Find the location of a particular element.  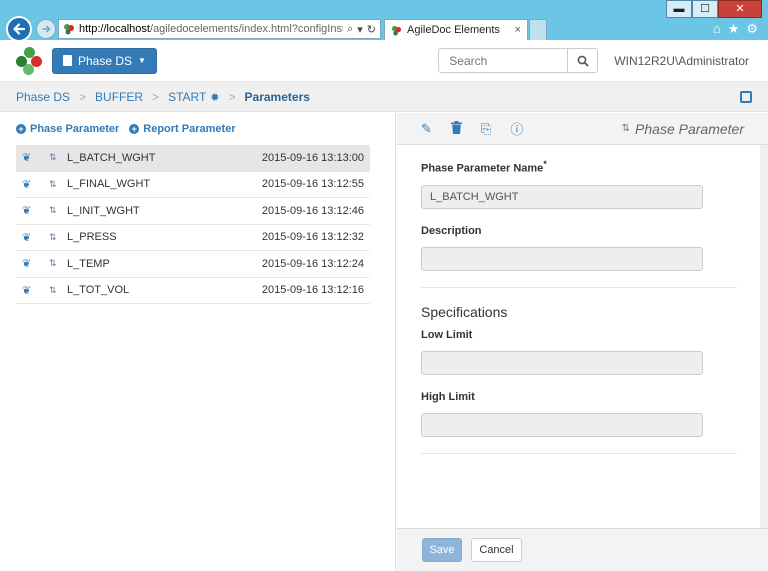

breadcrumb-parameters: Parameters is located at coordinates (277, 96).